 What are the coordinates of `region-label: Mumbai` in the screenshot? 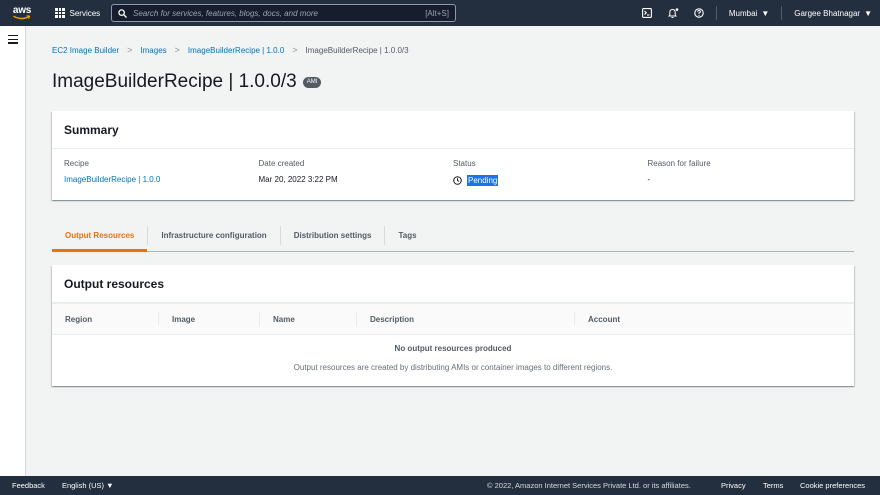 It's located at (743, 13).